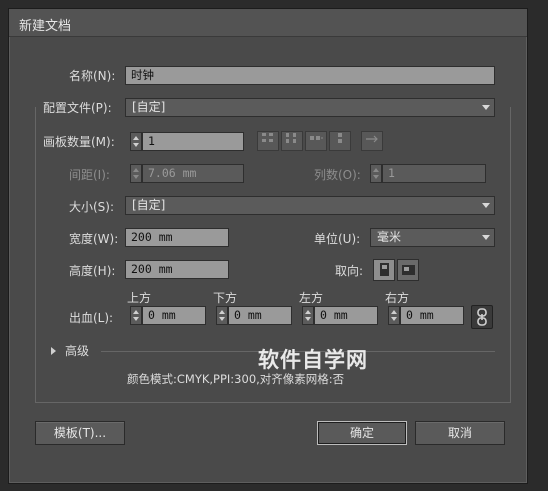 Image resolution: width=548 pixels, height=491 pixels. Describe the element at coordinates (482, 317) in the screenshot. I see `chain-link-icon` at that location.